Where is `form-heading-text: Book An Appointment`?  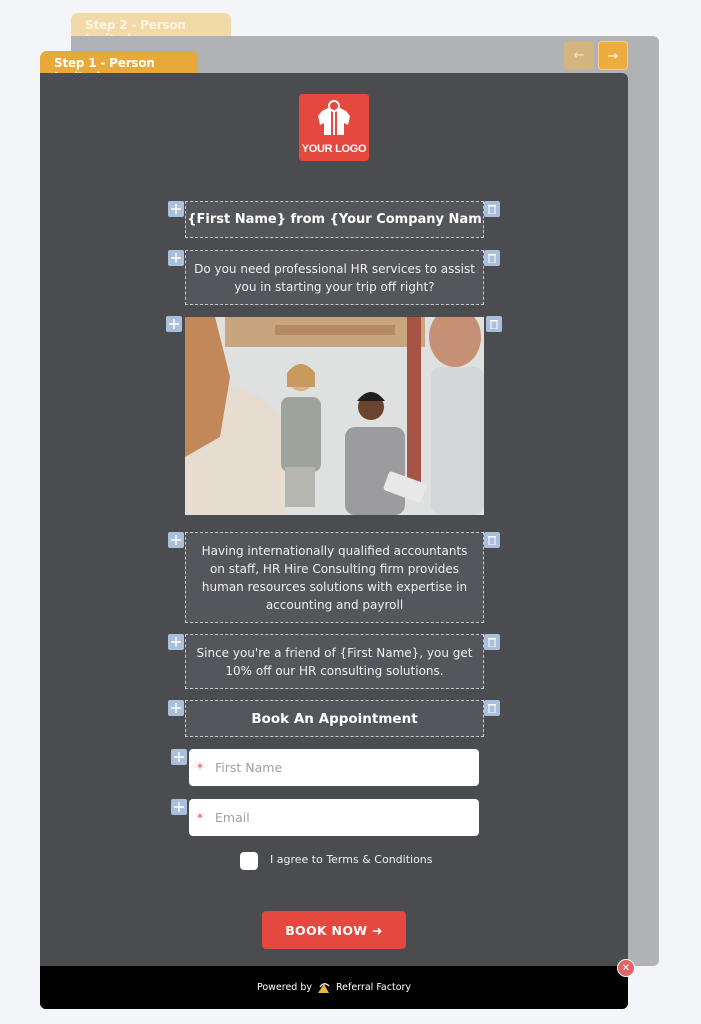 form-heading-text: Book An Appointment is located at coordinates (334, 718).